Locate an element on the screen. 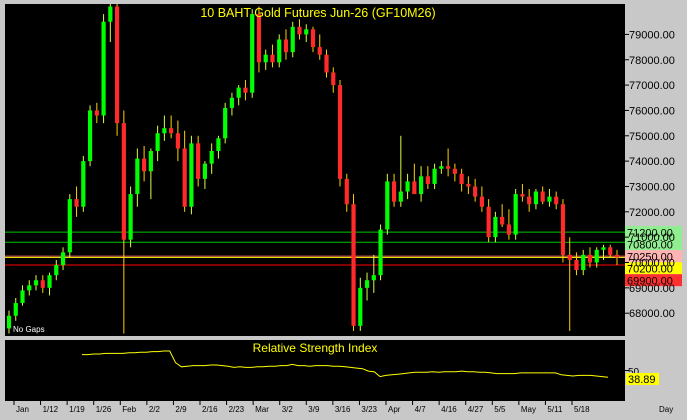  x-date-label: 1/12 is located at coordinates (51, 409).